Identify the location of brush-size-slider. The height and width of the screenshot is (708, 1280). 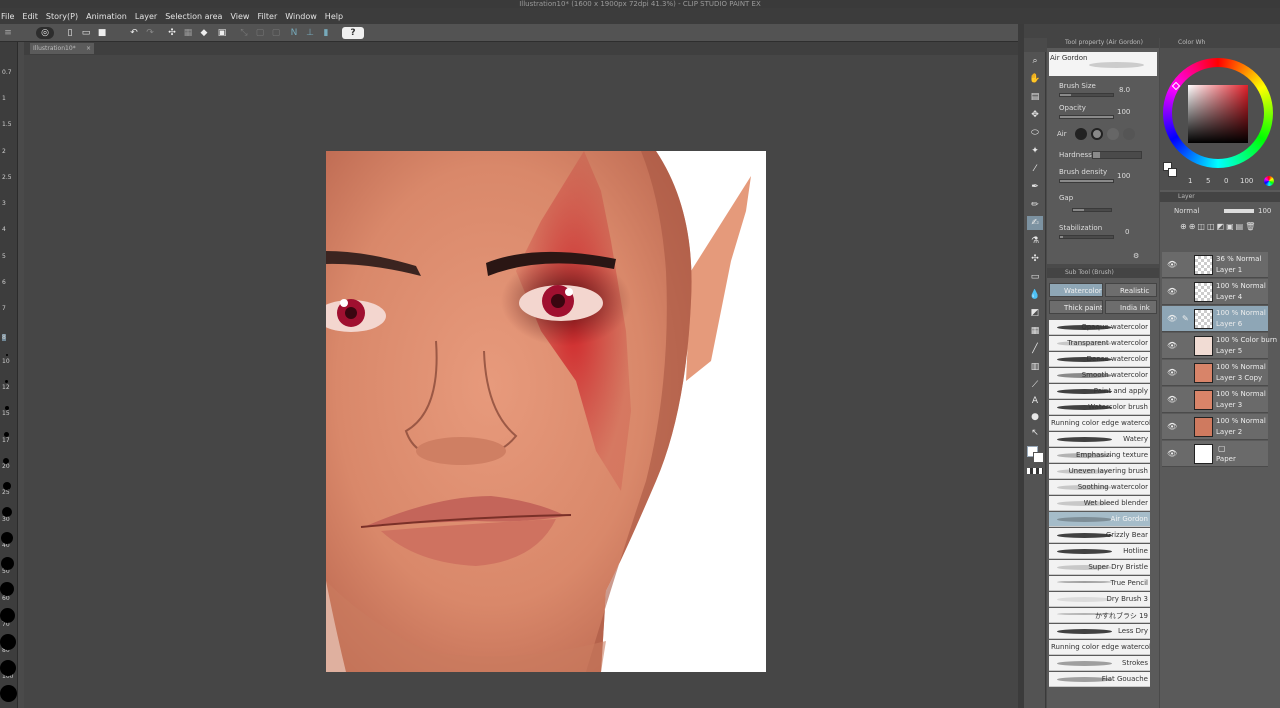
(1086, 95).